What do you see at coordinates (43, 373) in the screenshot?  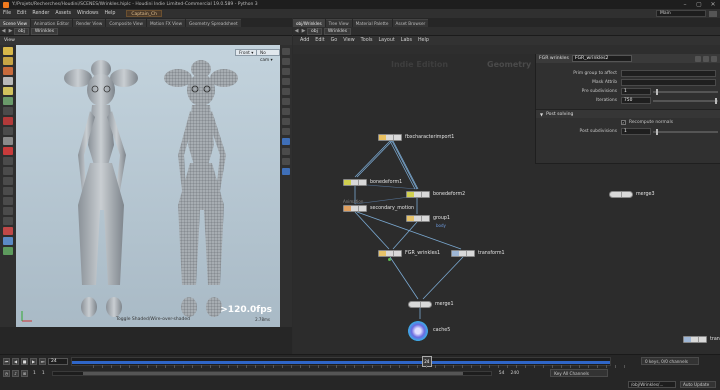 I see `range-start2-label: 1` at bounding box center [43, 373].